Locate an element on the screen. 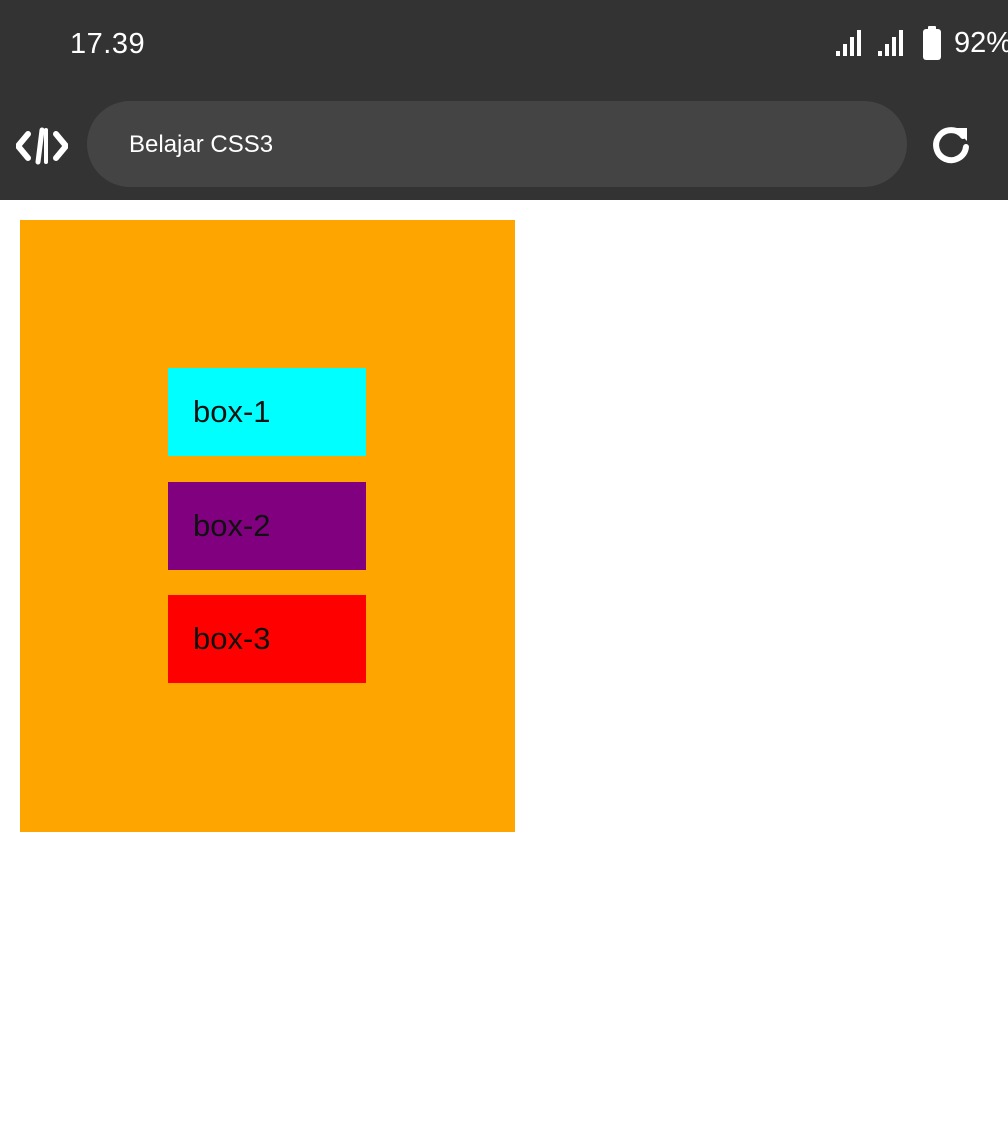 The height and width of the screenshot is (1136, 1008). code-icon is located at coordinates (42, 146).